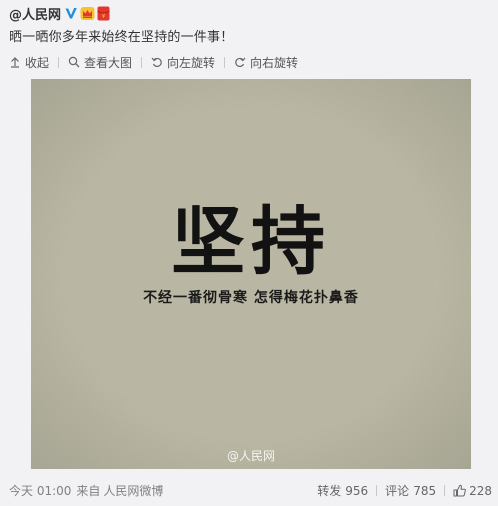  I want to click on collapse-label: 收起, so click(37, 62).